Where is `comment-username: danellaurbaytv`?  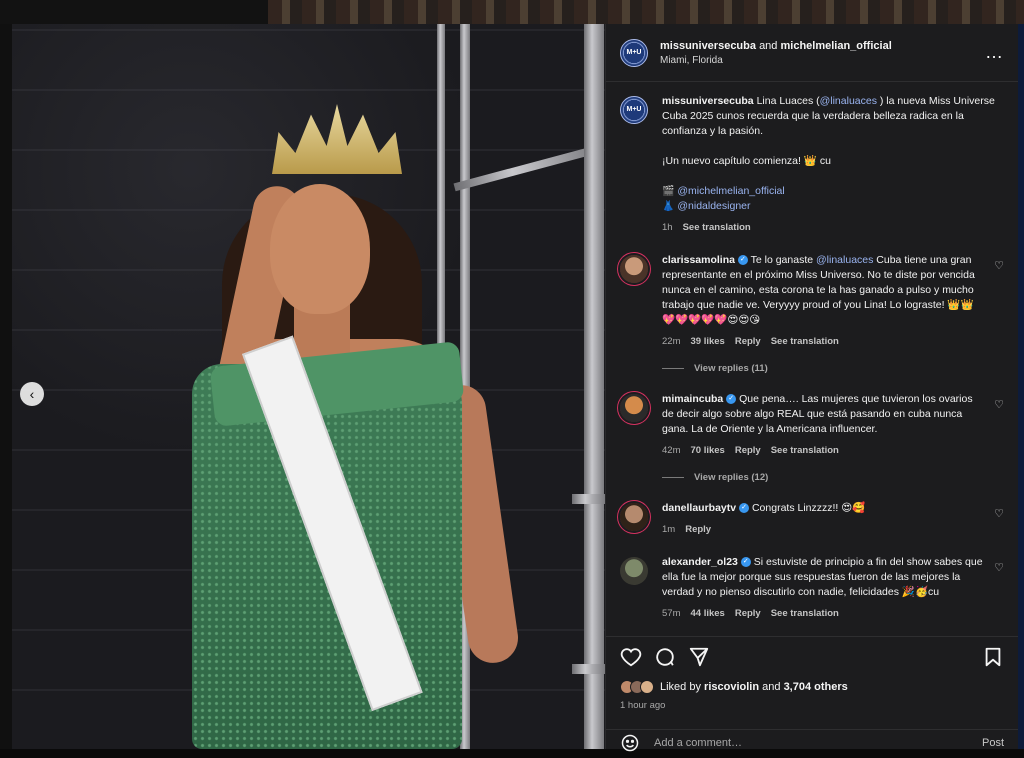
comment-username: danellaurbaytv is located at coordinates (699, 508).